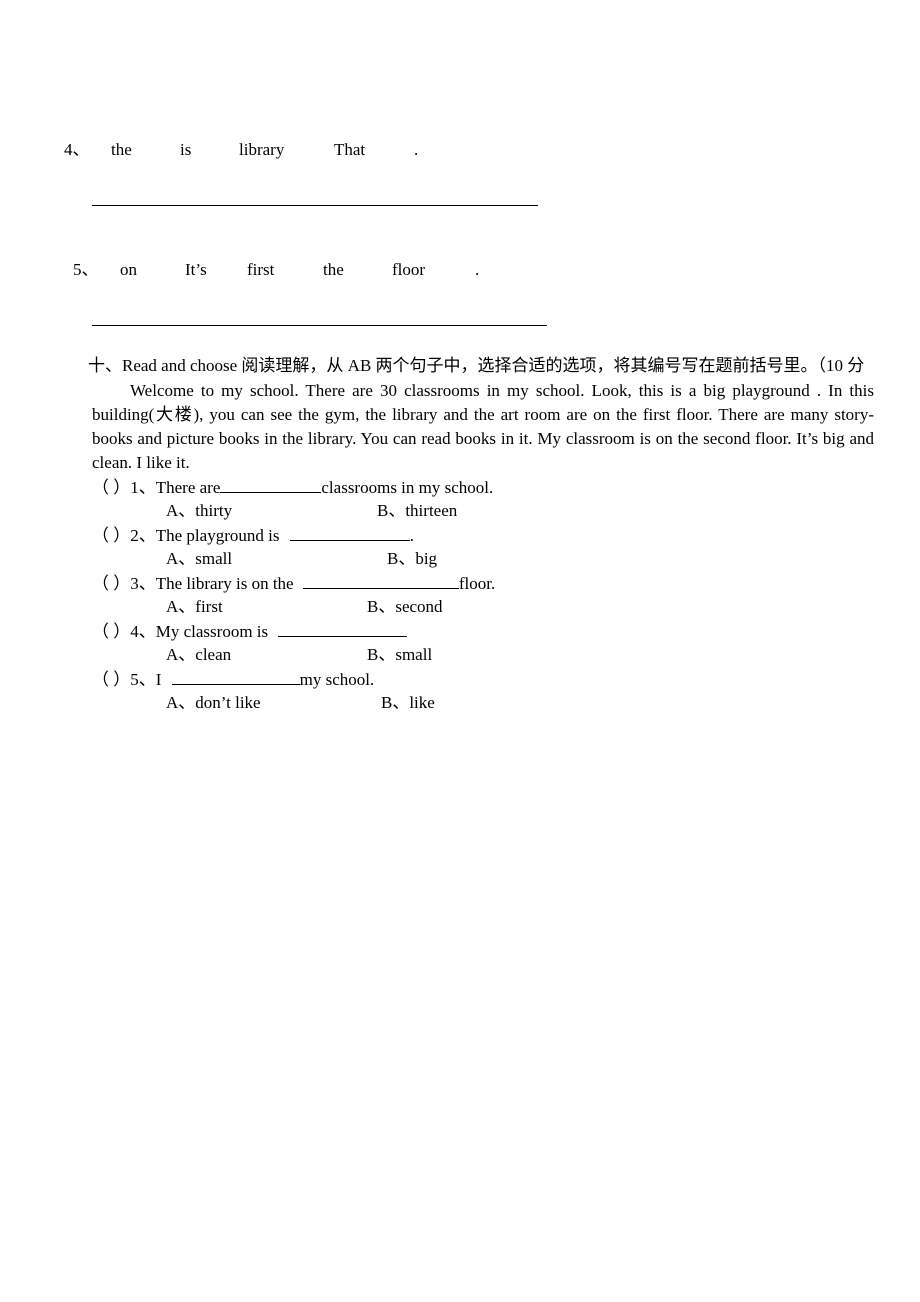 This screenshot has height=1302, width=920. I want to click on option-b: B、big, so click(412, 558).